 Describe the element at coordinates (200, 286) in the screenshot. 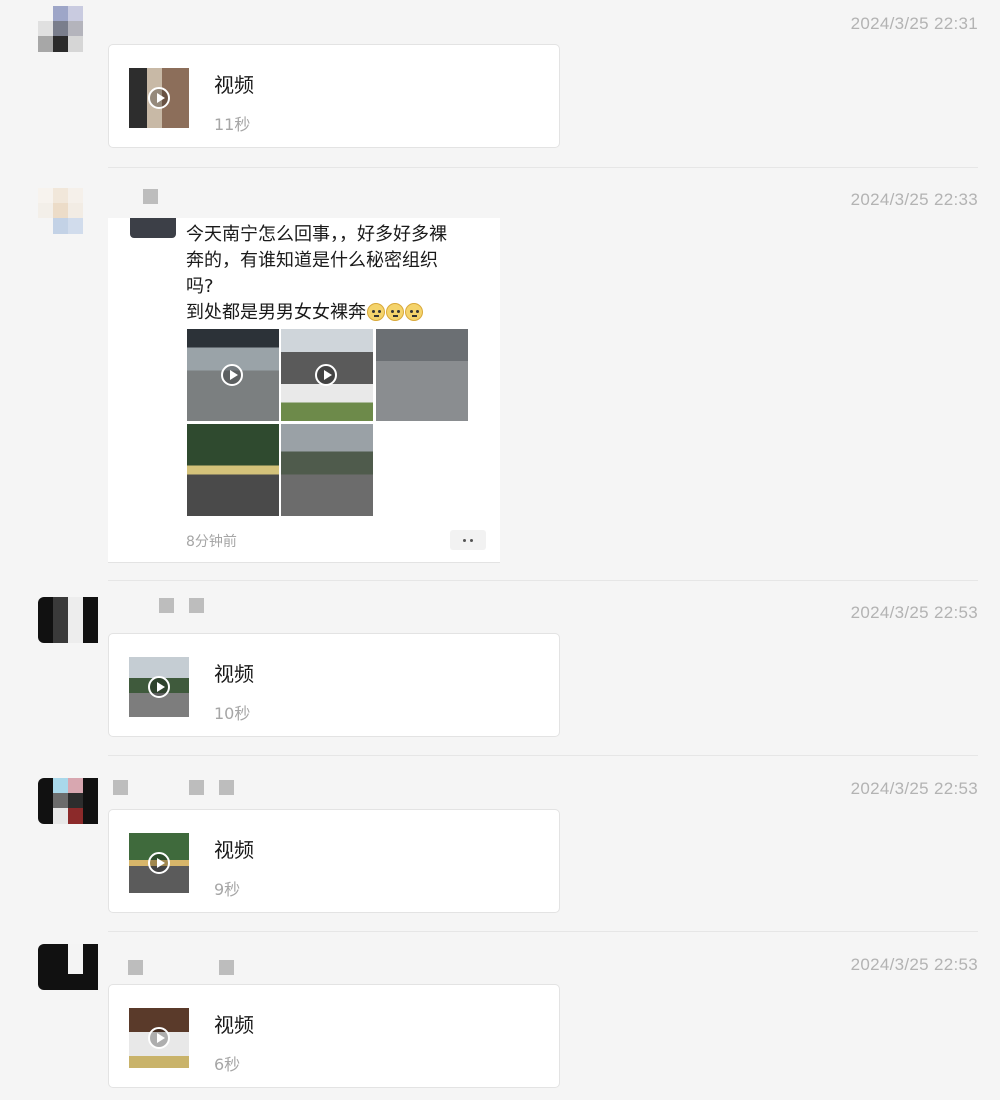

I see `post-text-line: 吗?` at that location.